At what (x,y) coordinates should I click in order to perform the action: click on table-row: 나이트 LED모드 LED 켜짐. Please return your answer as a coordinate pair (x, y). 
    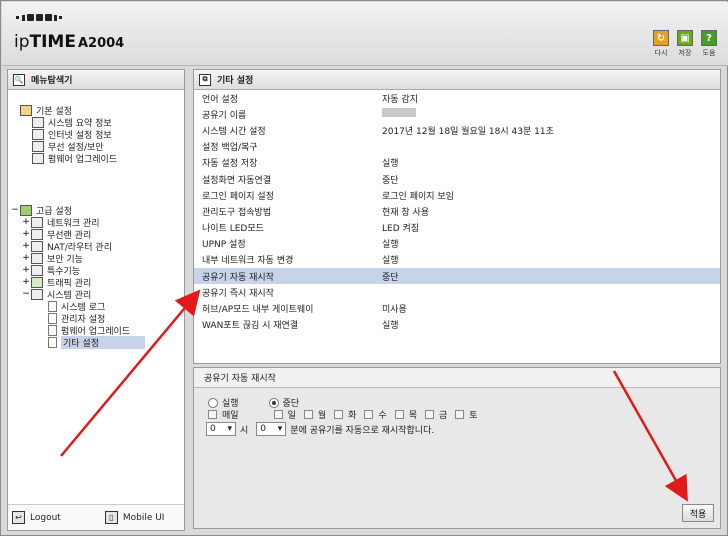
    Looking at the image, I should click on (457, 228).